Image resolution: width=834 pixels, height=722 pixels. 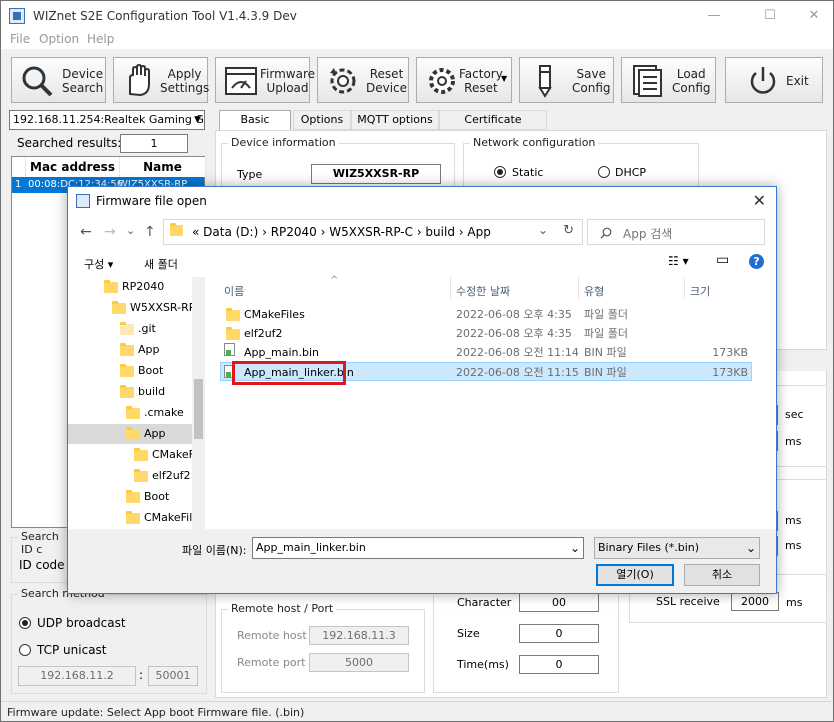 What do you see at coordinates (77, 676) in the screenshot?
I see `unicast-ip-input: 192.168.11.2` at bounding box center [77, 676].